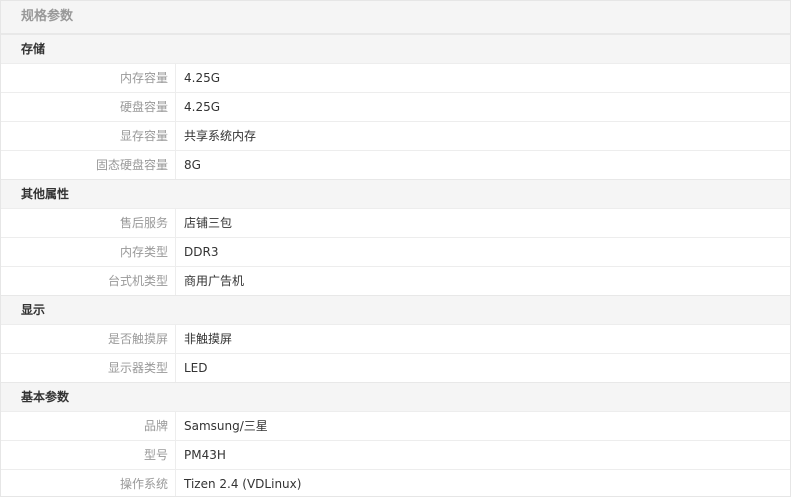  I want to click on spec-row: 内存容量 4.25G, so click(395, 77).